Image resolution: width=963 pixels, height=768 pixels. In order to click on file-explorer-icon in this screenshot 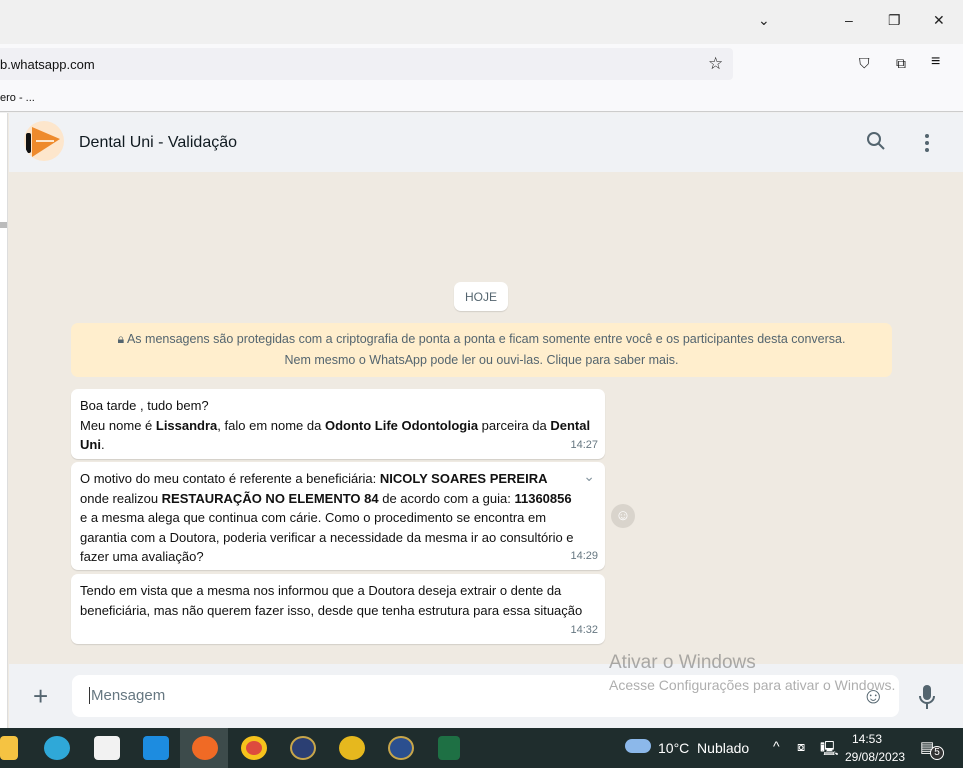, I will do `click(9, 748)`.